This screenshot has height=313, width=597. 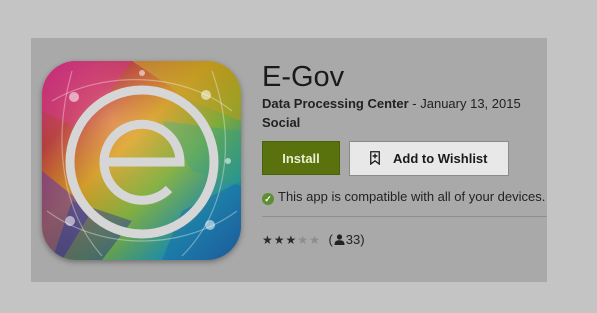 What do you see at coordinates (470, 103) in the screenshot?
I see `release-date: January 13, 2015` at bounding box center [470, 103].